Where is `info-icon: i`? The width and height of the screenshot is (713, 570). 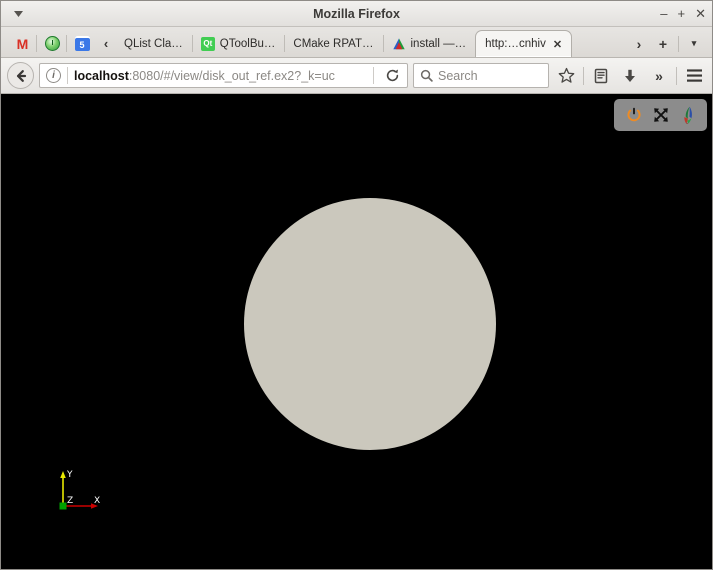 info-icon: i is located at coordinates (53, 75).